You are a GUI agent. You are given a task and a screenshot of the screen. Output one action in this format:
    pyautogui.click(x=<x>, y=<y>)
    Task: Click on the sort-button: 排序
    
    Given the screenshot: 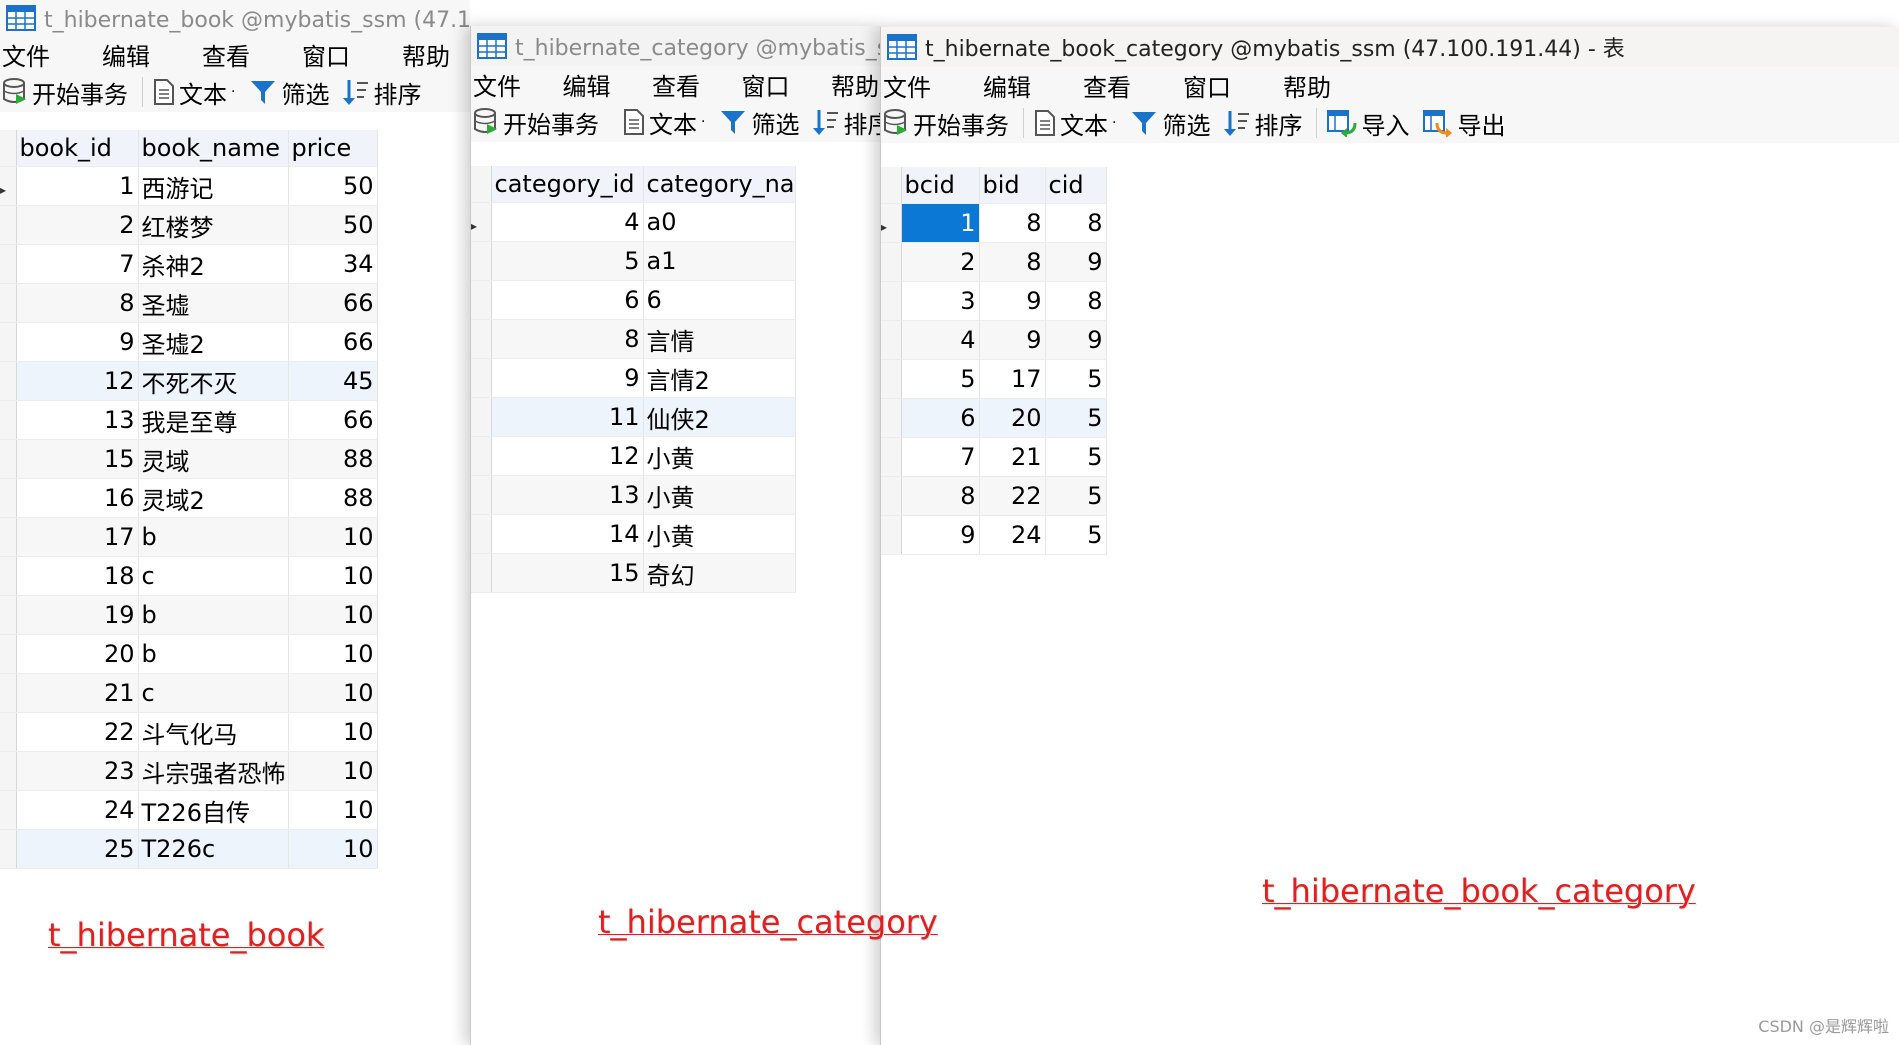 What is the action you would take?
    pyautogui.click(x=1263, y=123)
    